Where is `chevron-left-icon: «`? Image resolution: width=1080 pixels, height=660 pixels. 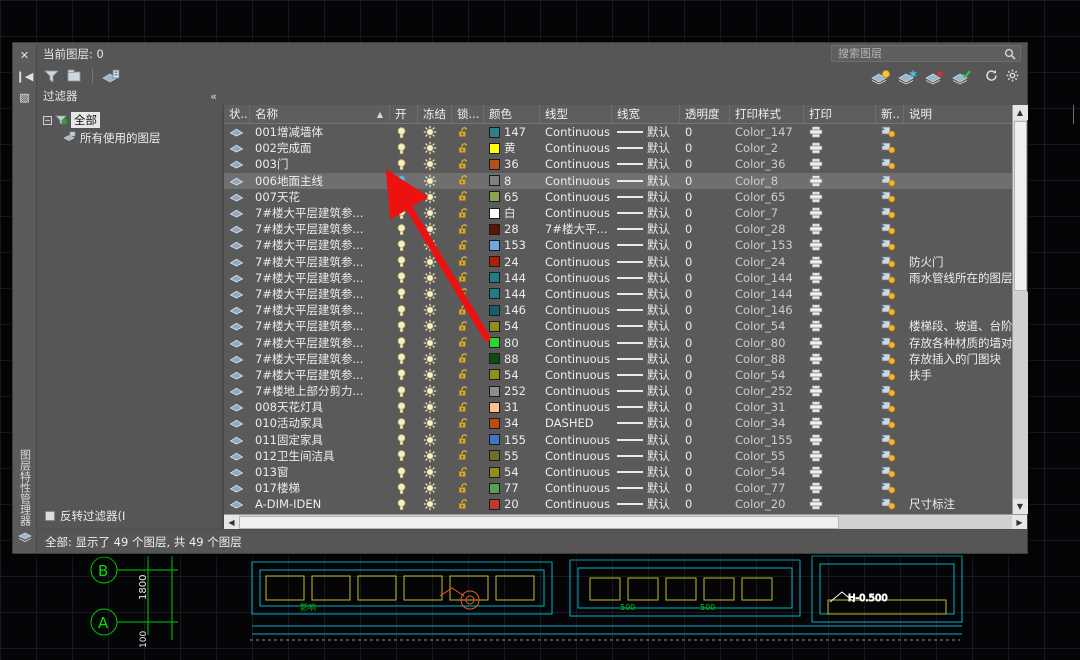 chevron-left-icon: « is located at coordinates (213, 96).